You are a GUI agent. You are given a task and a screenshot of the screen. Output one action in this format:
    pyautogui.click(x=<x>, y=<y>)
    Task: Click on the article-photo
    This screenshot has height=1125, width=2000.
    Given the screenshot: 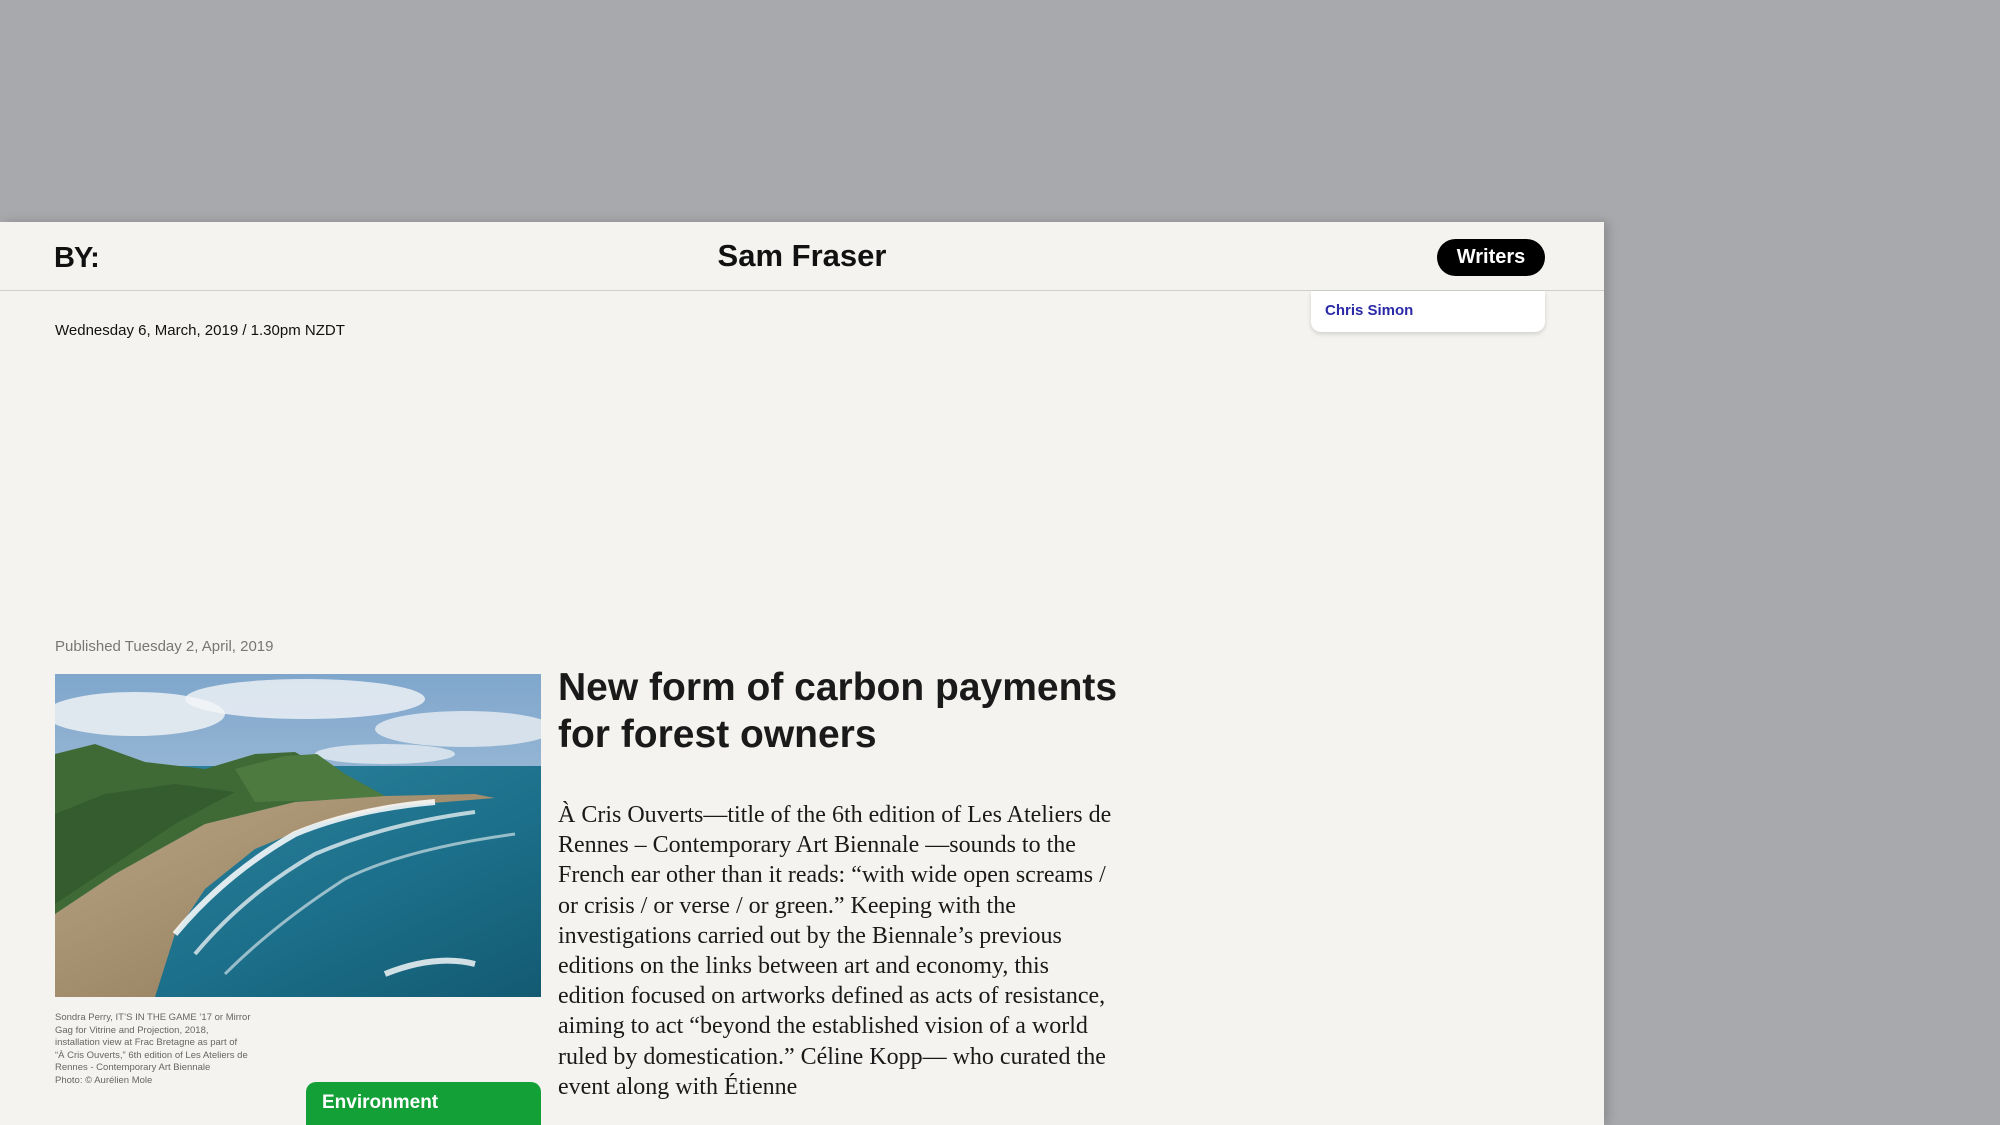 What is the action you would take?
    pyautogui.click(x=298, y=835)
    